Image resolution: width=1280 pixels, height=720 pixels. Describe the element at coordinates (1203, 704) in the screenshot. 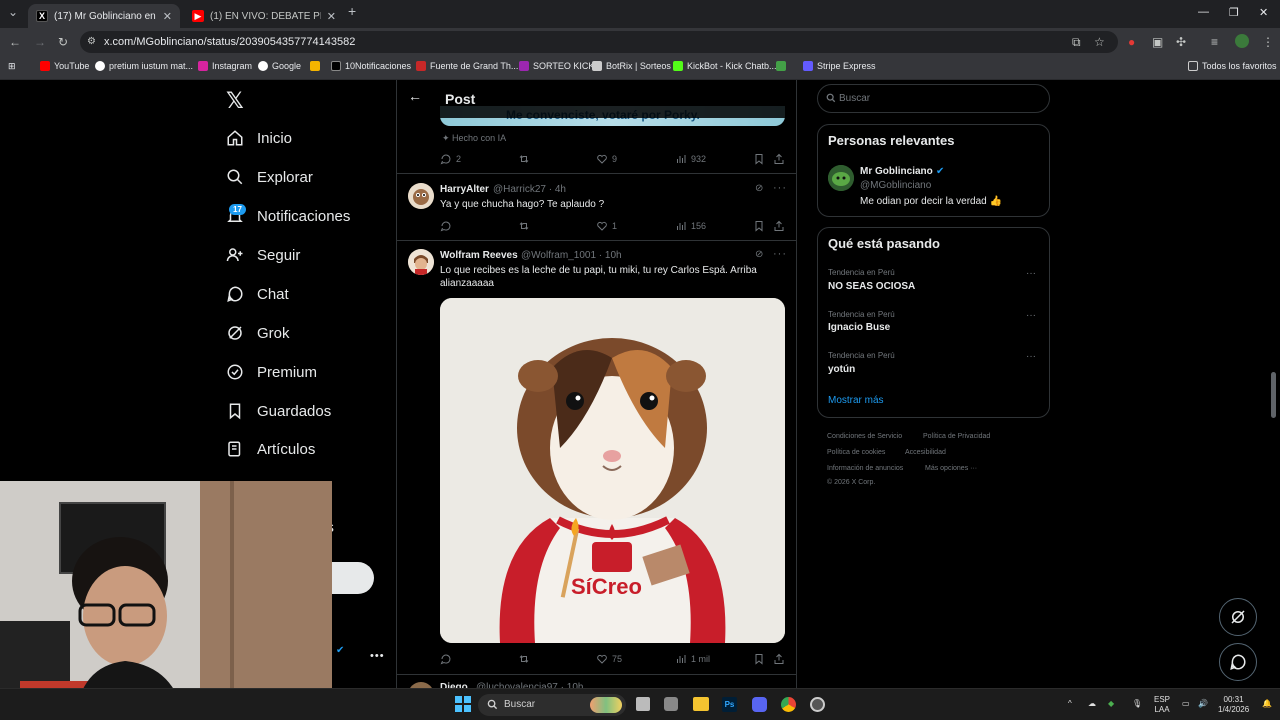

I see `volume-icon: 🔊` at that location.